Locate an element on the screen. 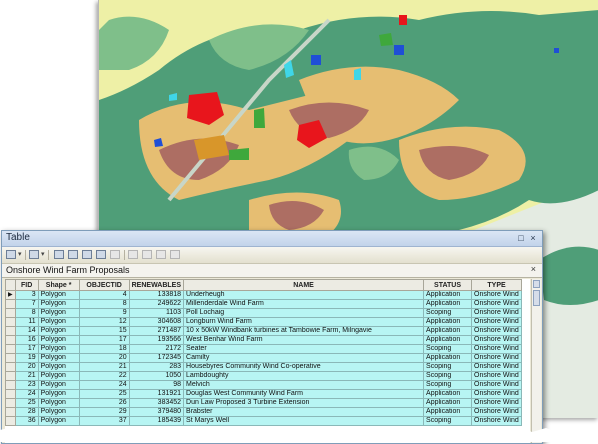 Image resolution: width=598 pixels, height=444 pixels. cell-renewables: 2172 is located at coordinates (156, 349).